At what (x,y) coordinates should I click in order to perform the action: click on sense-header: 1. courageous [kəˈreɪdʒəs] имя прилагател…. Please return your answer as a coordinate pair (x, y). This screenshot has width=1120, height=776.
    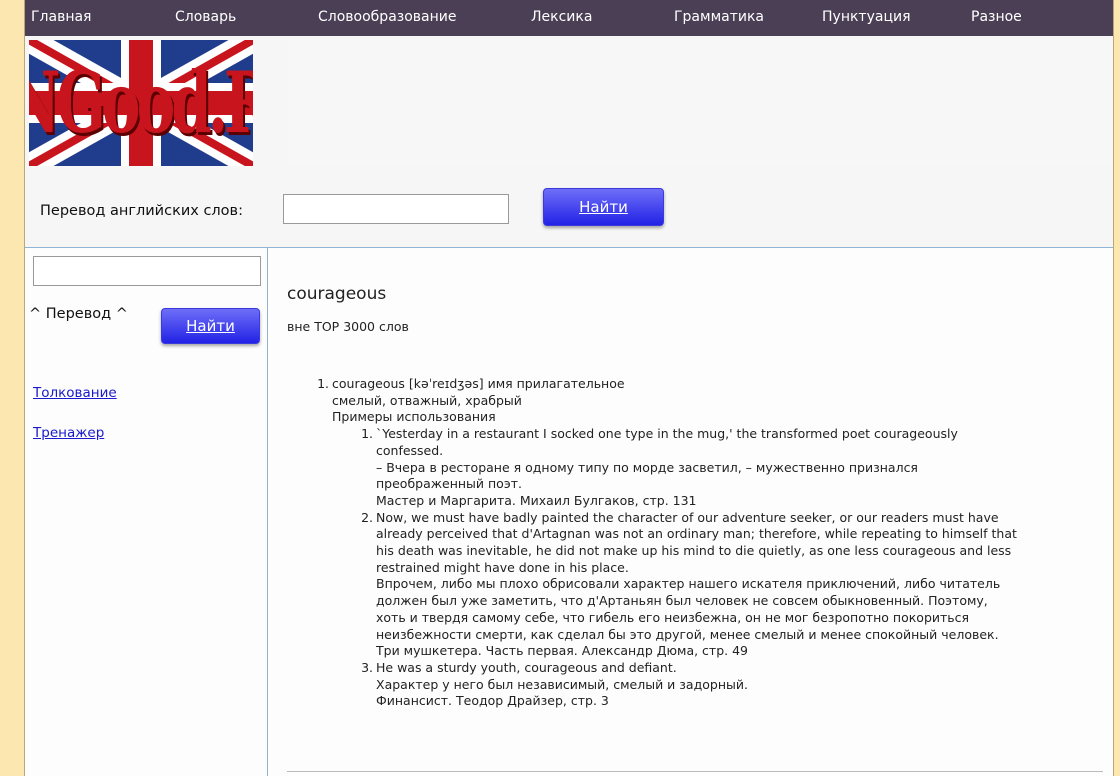
    Looking at the image, I should click on (685, 384).